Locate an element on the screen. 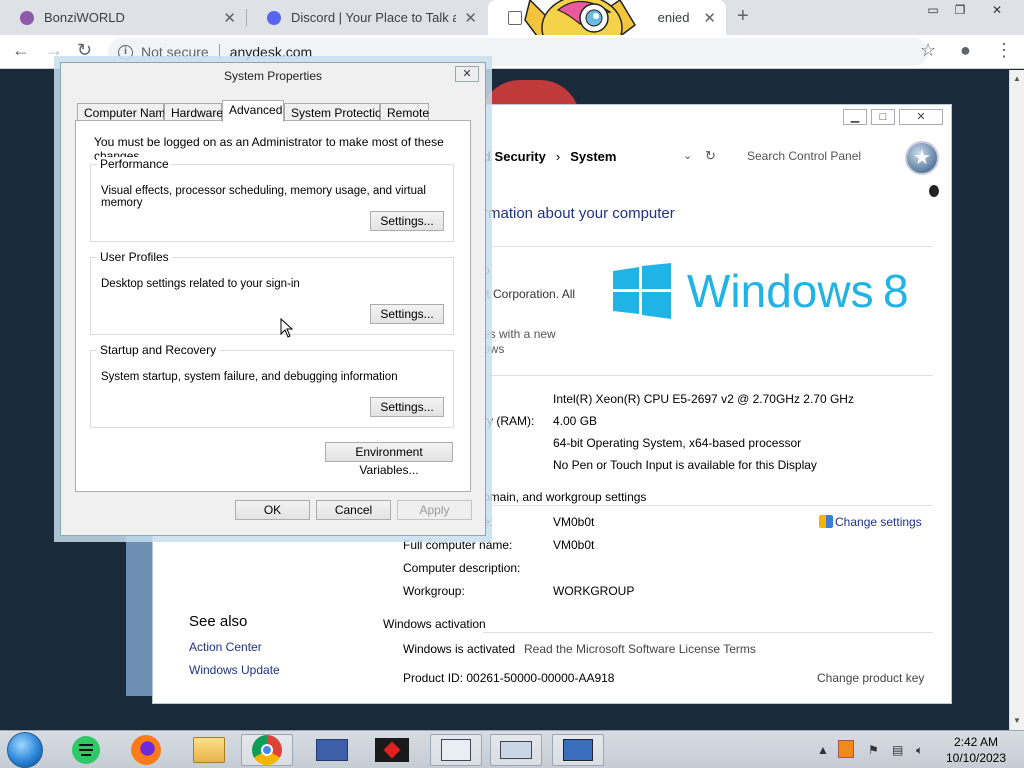  change-product-key-link: Change product key is located at coordinates (870, 678).